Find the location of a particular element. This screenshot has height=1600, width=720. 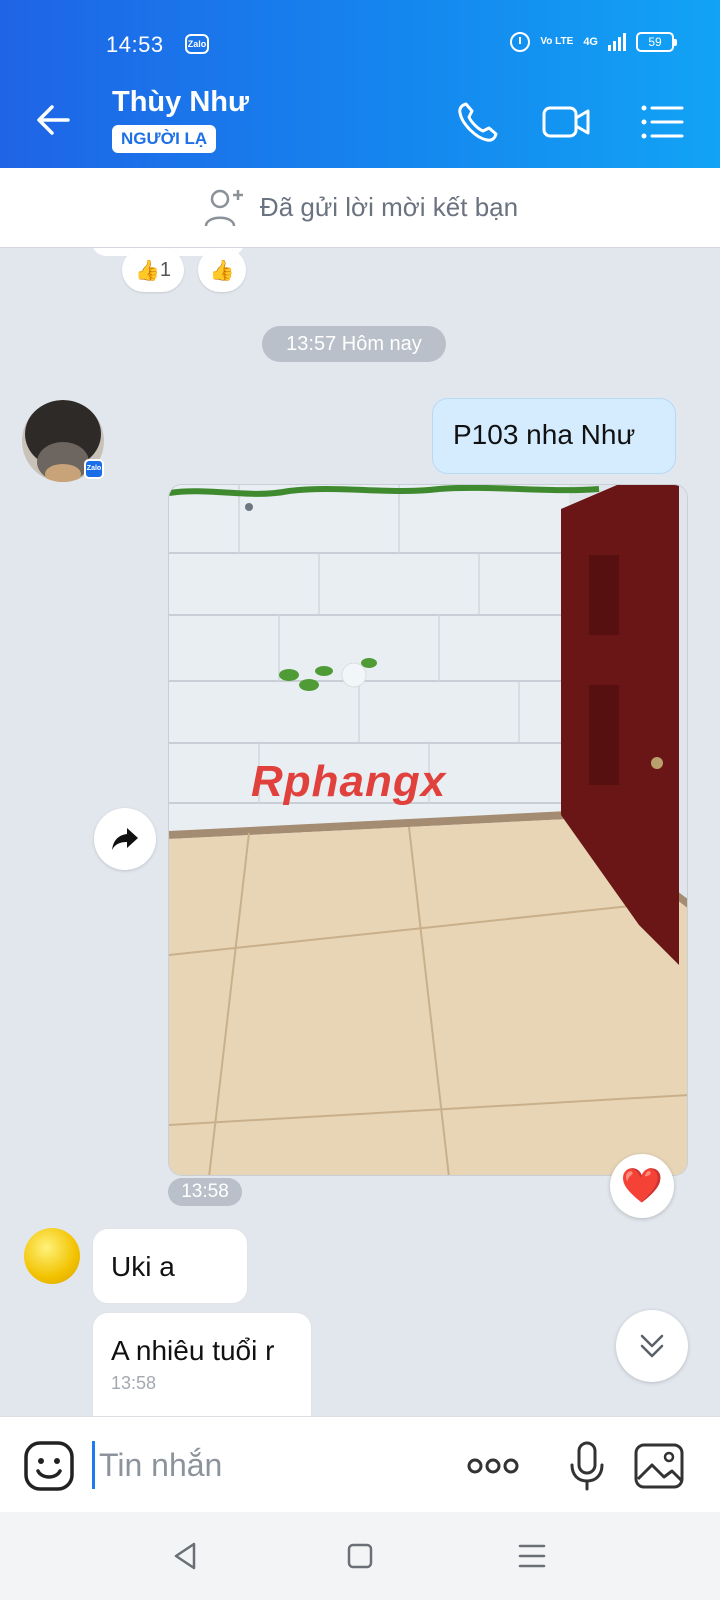

square-home-icon is located at coordinates (360, 1556).